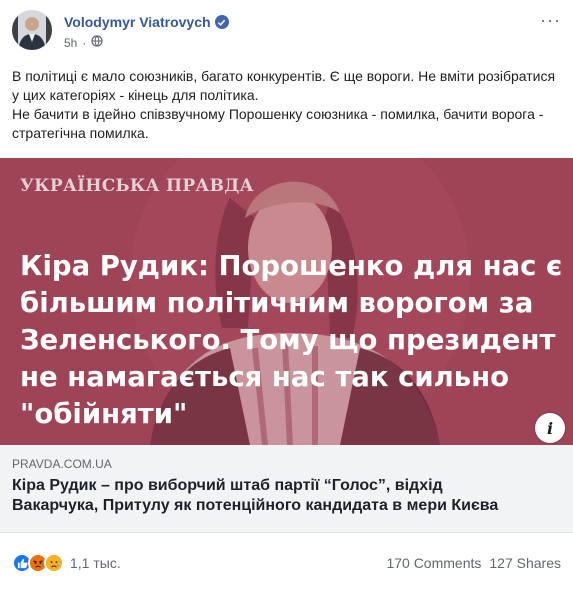 The width and height of the screenshot is (573, 600). What do you see at coordinates (97, 42) in the screenshot?
I see `globe-icon` at bounding box center [97, 42].